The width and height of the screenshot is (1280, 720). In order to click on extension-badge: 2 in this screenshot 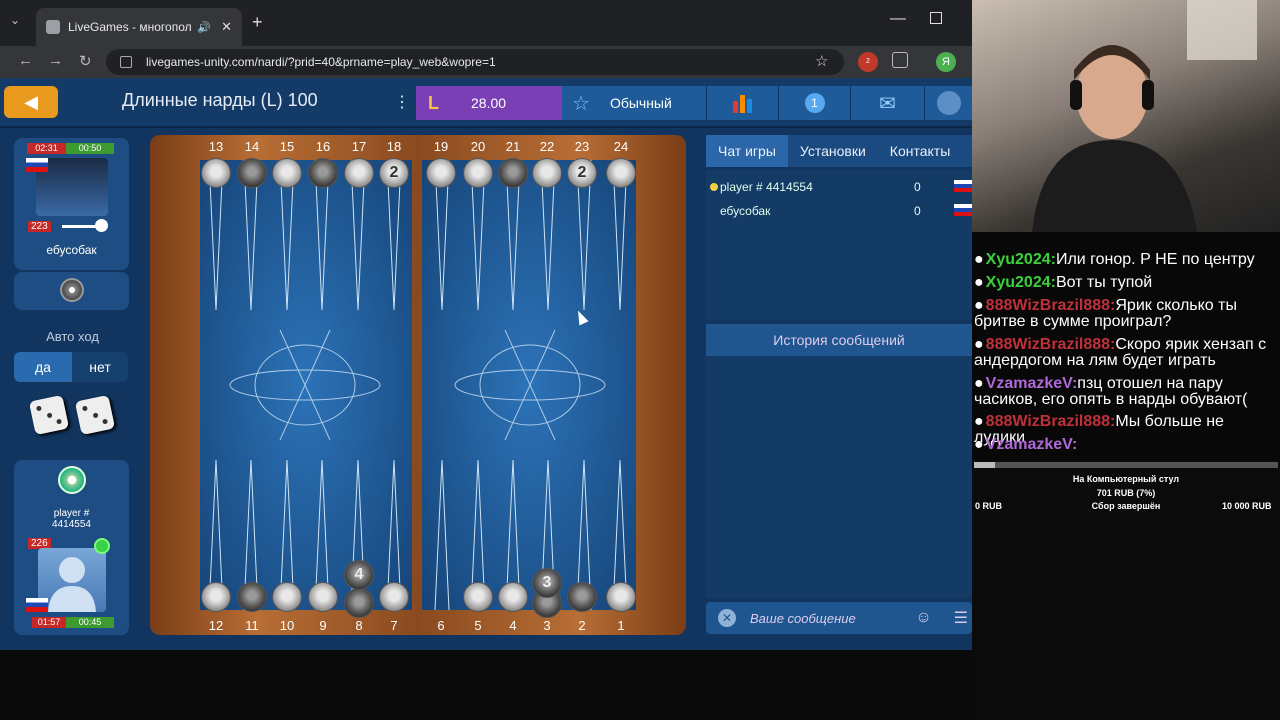, I will do `click(868, 61)`.